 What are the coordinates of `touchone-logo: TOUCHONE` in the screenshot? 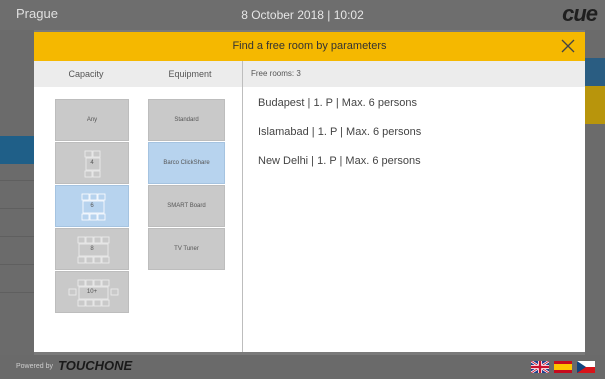 It's located at (95, 365).